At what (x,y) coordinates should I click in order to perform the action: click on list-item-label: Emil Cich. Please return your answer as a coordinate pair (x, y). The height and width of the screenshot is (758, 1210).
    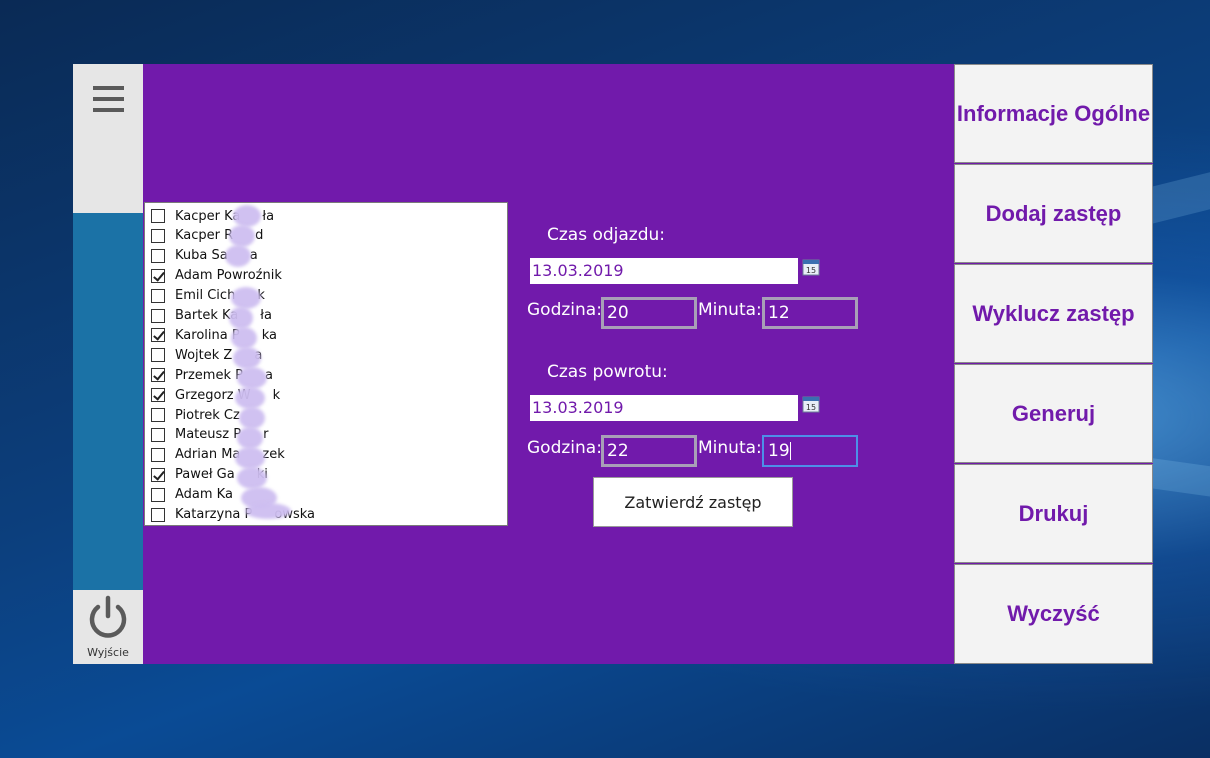
    Looking at the image, I should click on (205, 296).